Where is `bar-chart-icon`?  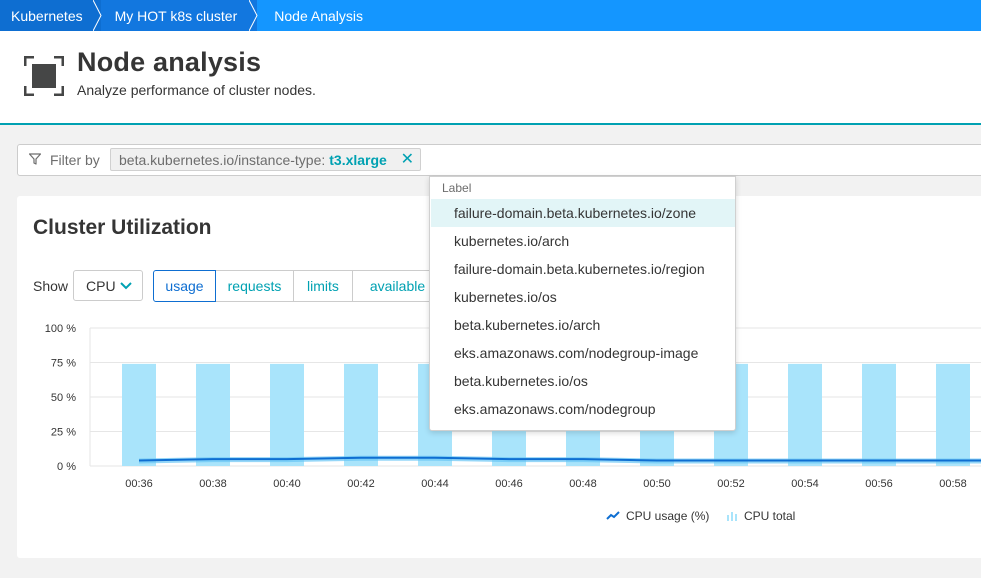 bar-chart-icon is located at coordinates (732, 516).